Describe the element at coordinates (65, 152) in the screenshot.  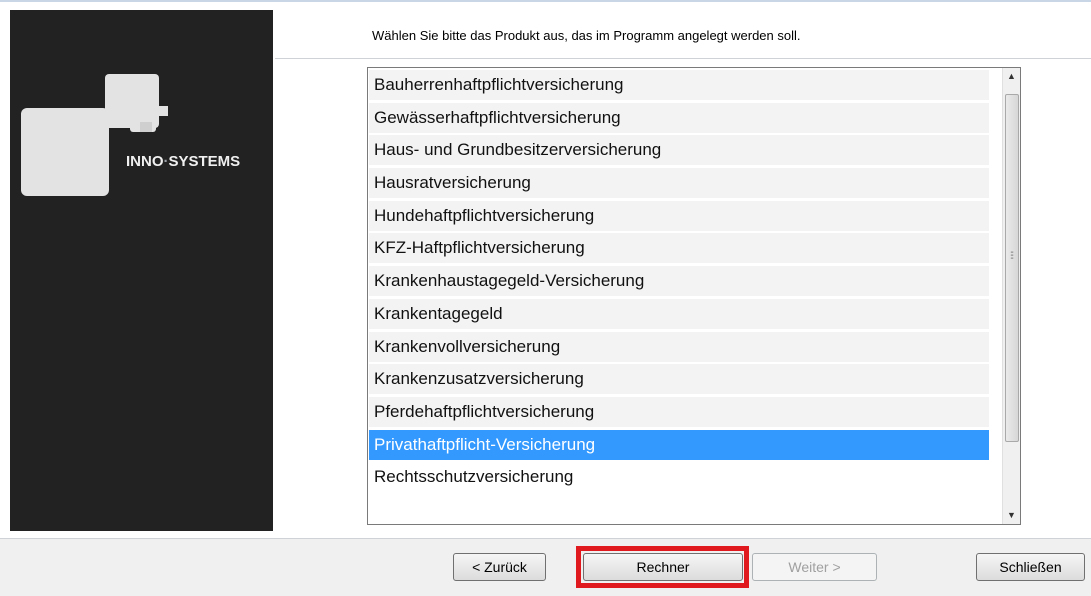
I see `logo-square-large` at that location.